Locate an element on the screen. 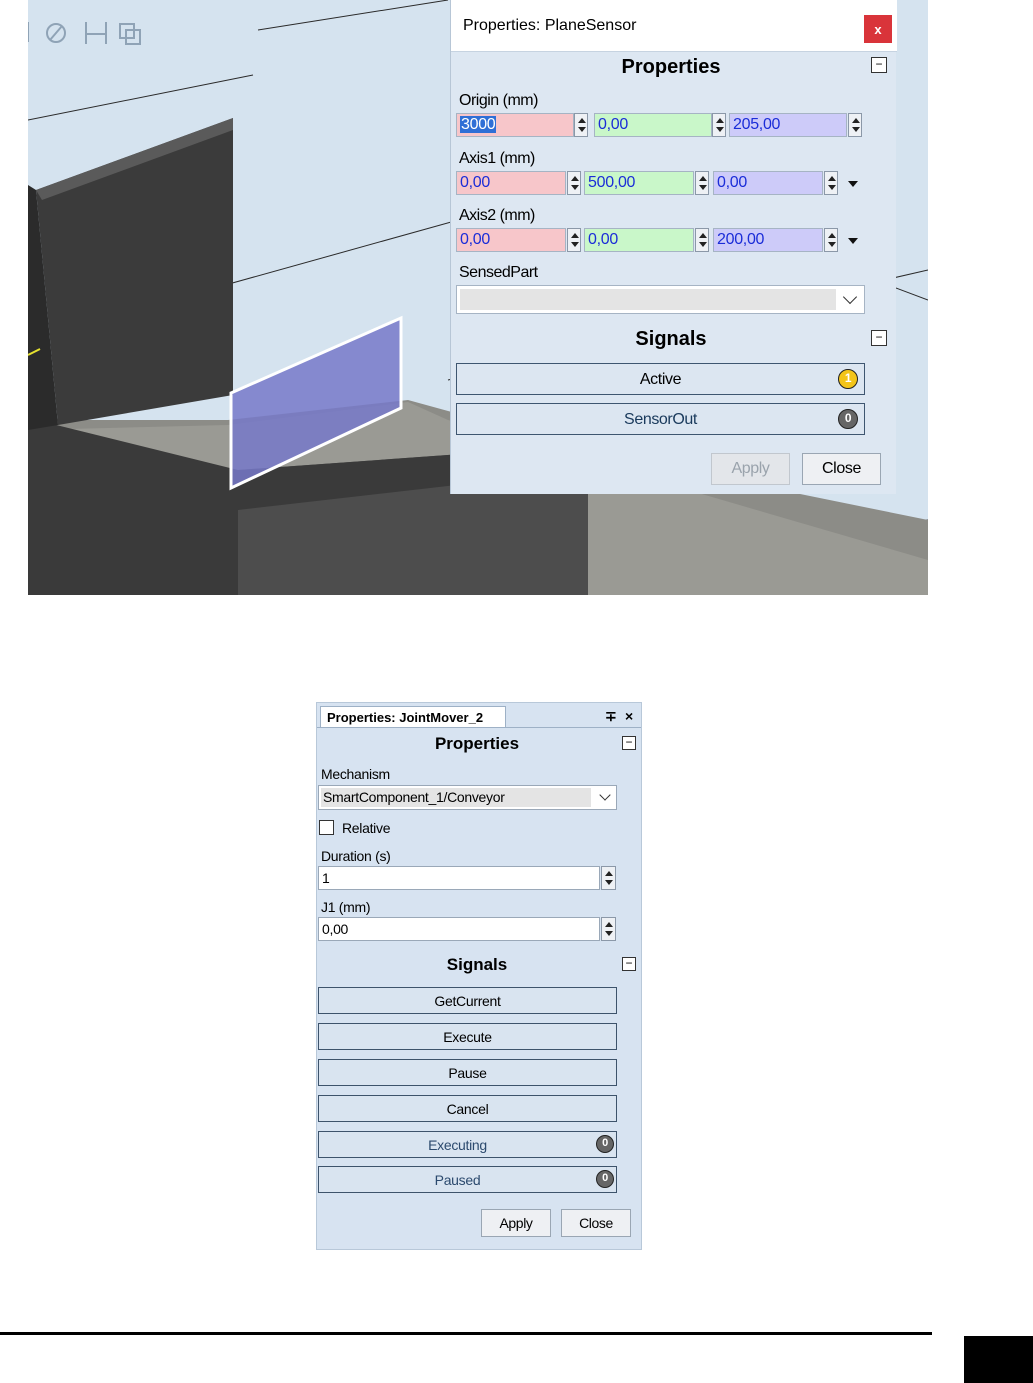 Image resolution: width=1033 pixels, height=1383 pixels. signal-executing-label: Executing is located at coordinates (457, 1145).